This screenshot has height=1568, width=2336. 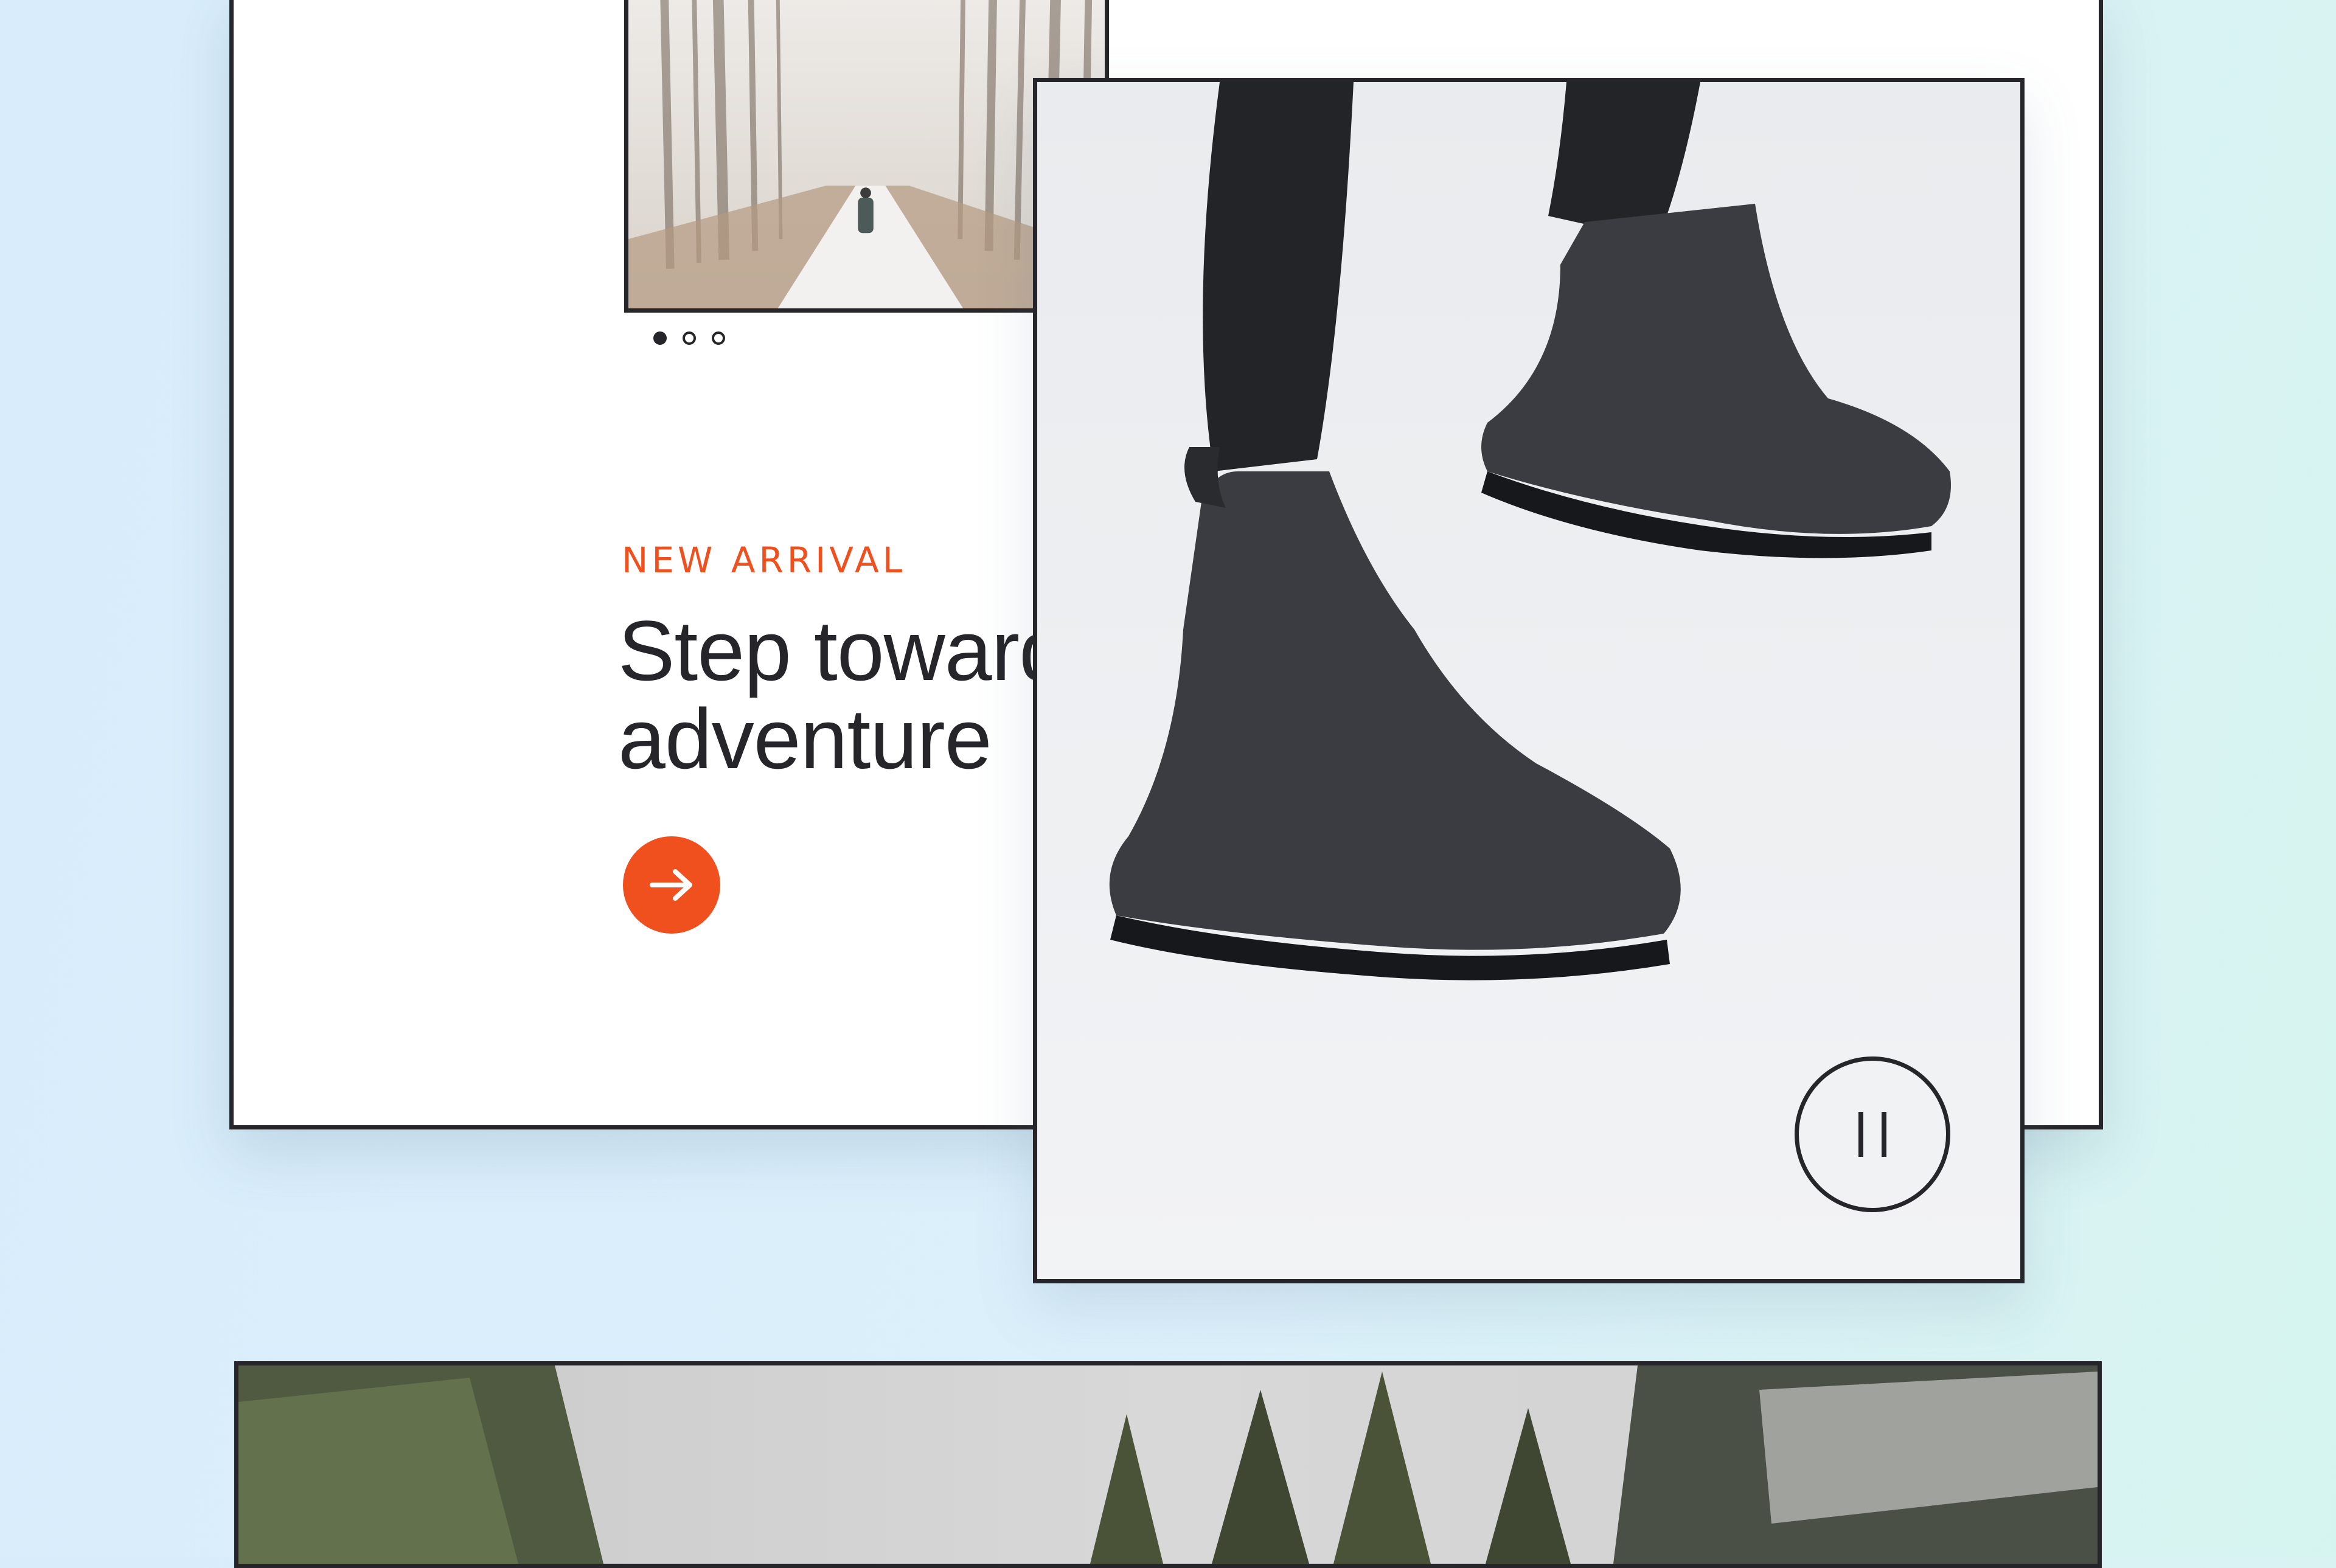 I want to click on carousel-indicators, so click(x=689, y=338).